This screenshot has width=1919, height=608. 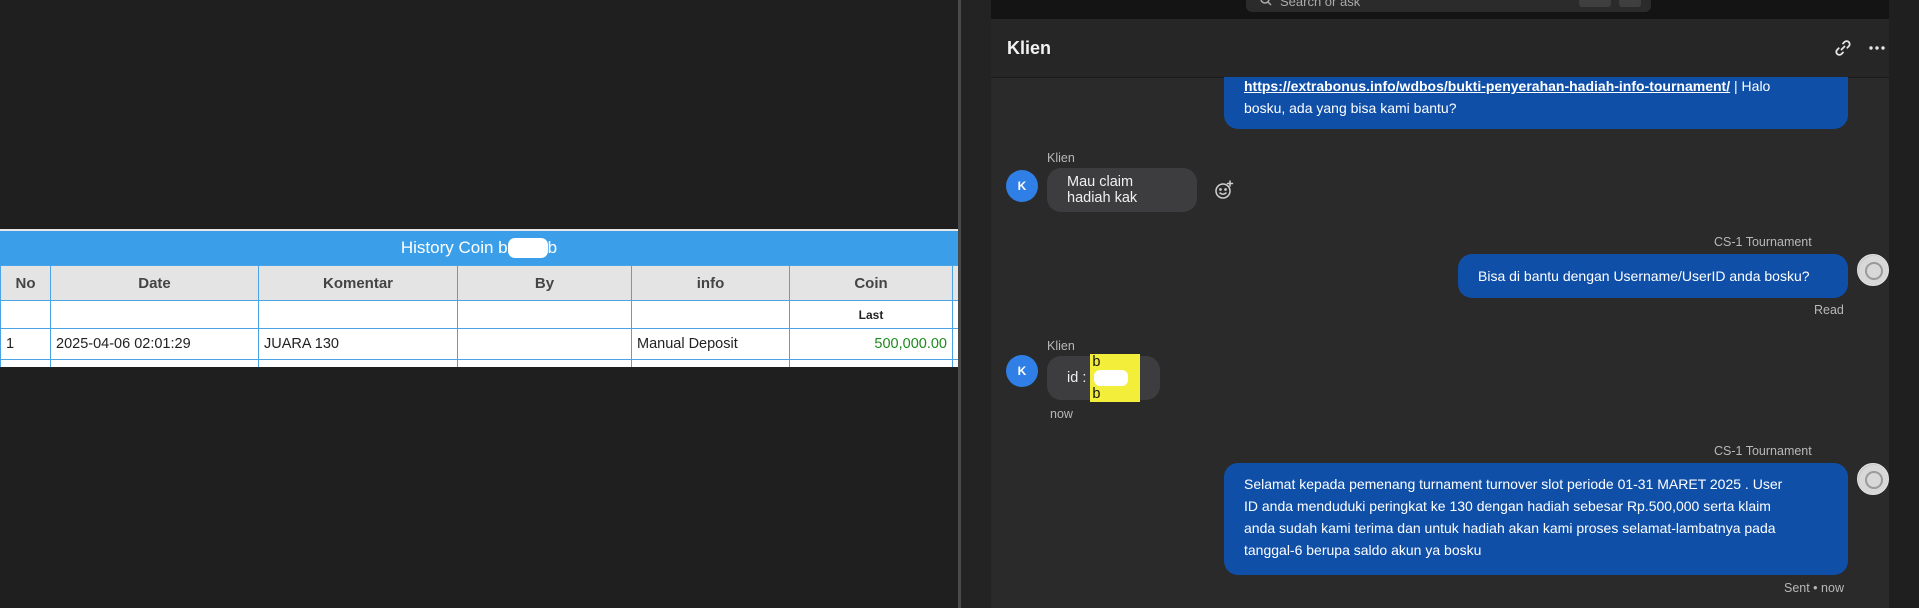 What do you see at coordinates (358, 344) in the screenshot?
I see `cell-komentar: JUARA 130` at bounding box center [358, 344].